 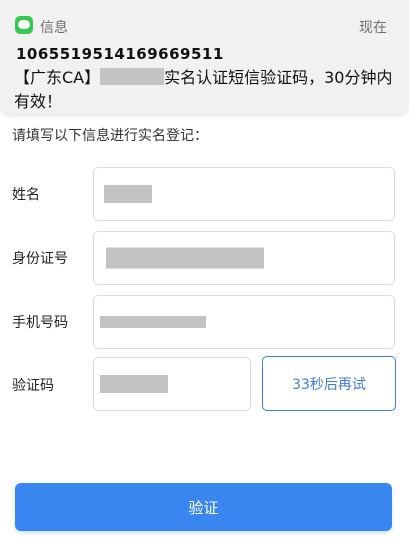 I want to click on notification-sender: 1065519514169669511, so click(x=120, y=54).